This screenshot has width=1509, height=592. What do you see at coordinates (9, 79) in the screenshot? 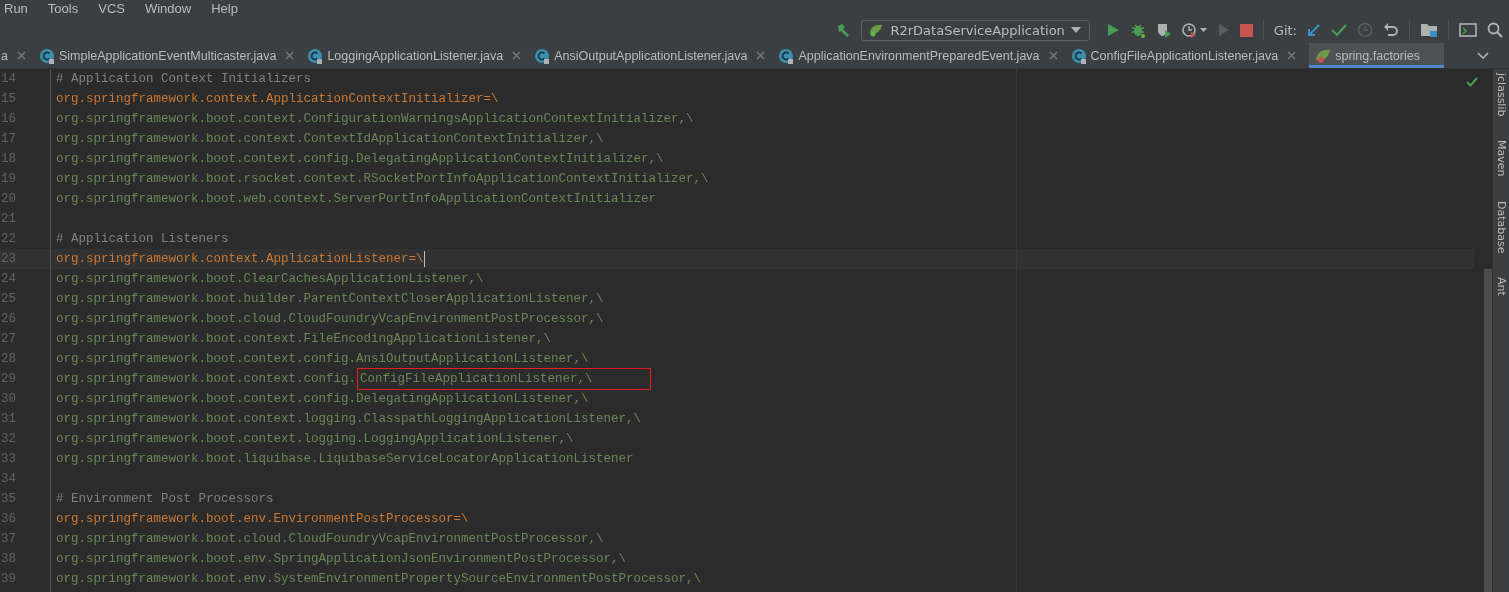
I see `line-number: 14` at bounding box center [9, 79].